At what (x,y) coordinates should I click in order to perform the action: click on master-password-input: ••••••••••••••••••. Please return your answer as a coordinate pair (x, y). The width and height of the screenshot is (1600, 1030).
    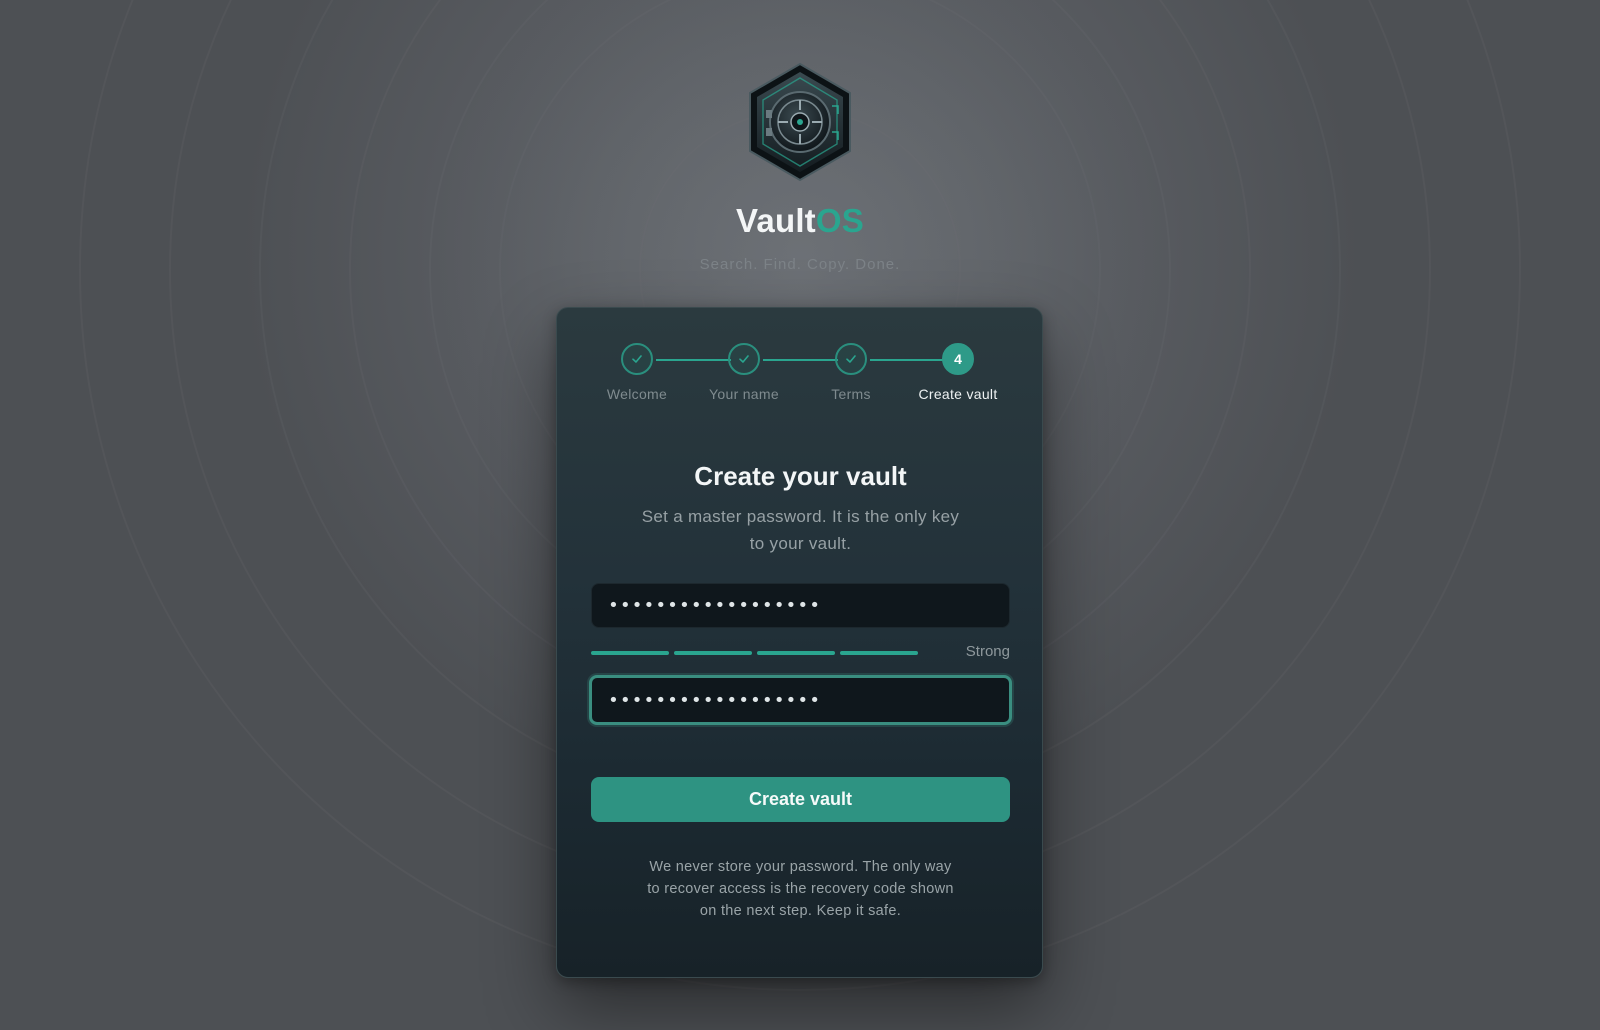
    Looking at the image, I should click on (800, 605).